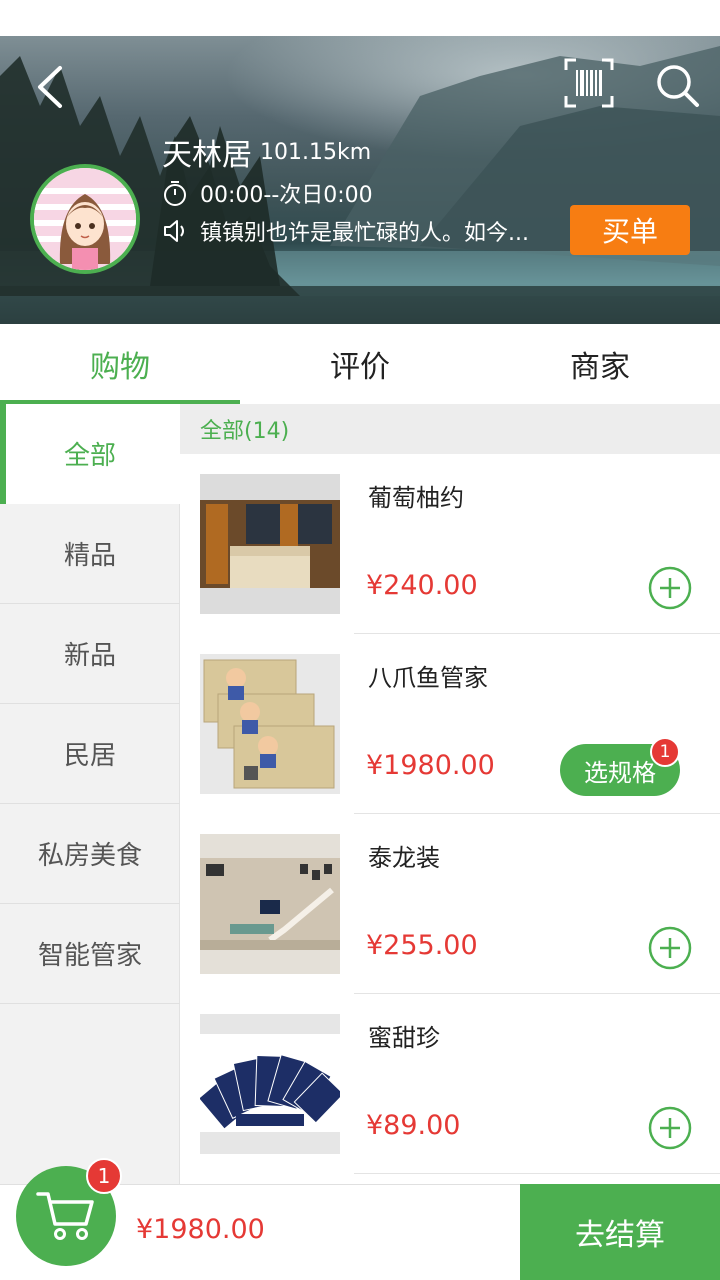 Image resolution: width=720 pixels, height=1280 pixels. Describe the element at coordinates (677, 85) in the screenshot. I see `search-icon` at that location.